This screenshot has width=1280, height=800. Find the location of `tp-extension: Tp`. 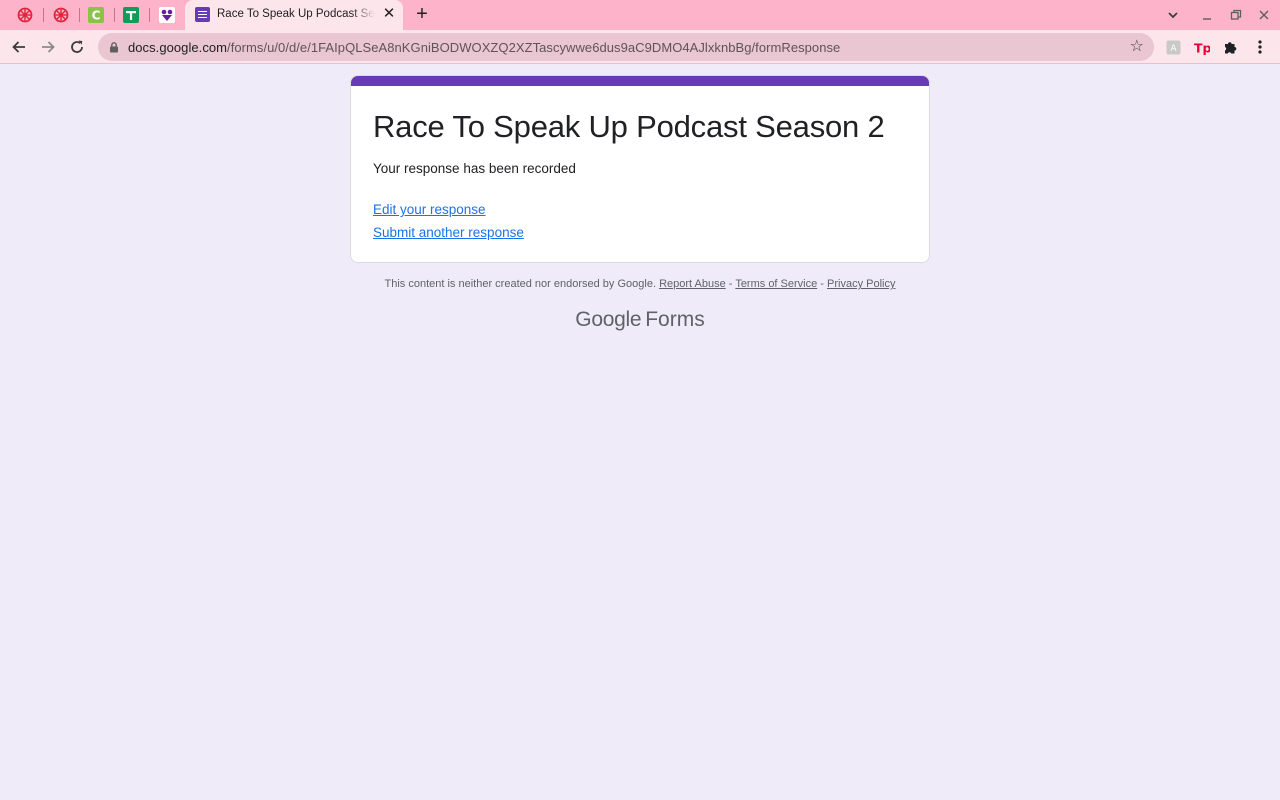

tp-extension: Tp is located at coordinates (1202, 47).